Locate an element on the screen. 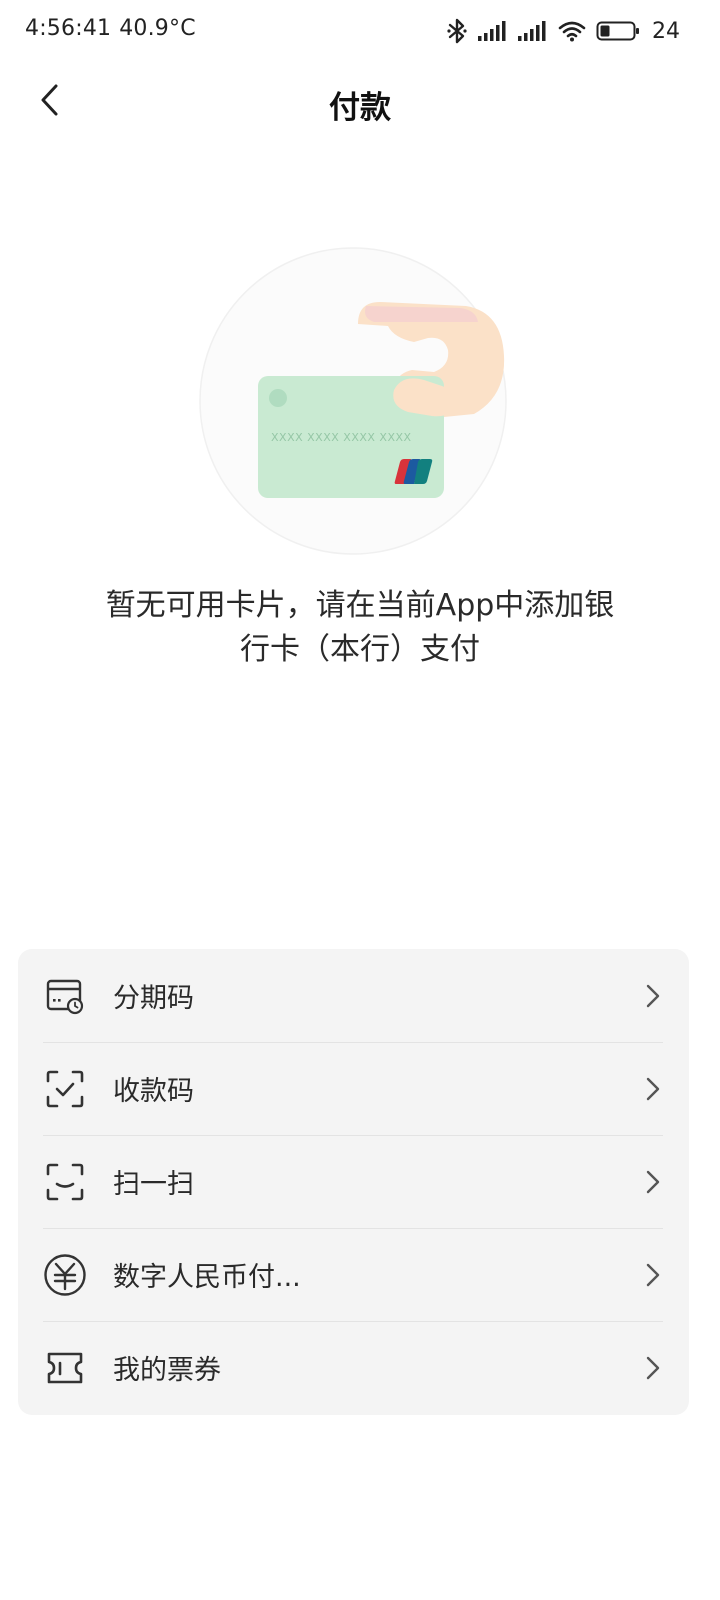  menu-item-label: 分期码 is located at coordinates (153, 998).